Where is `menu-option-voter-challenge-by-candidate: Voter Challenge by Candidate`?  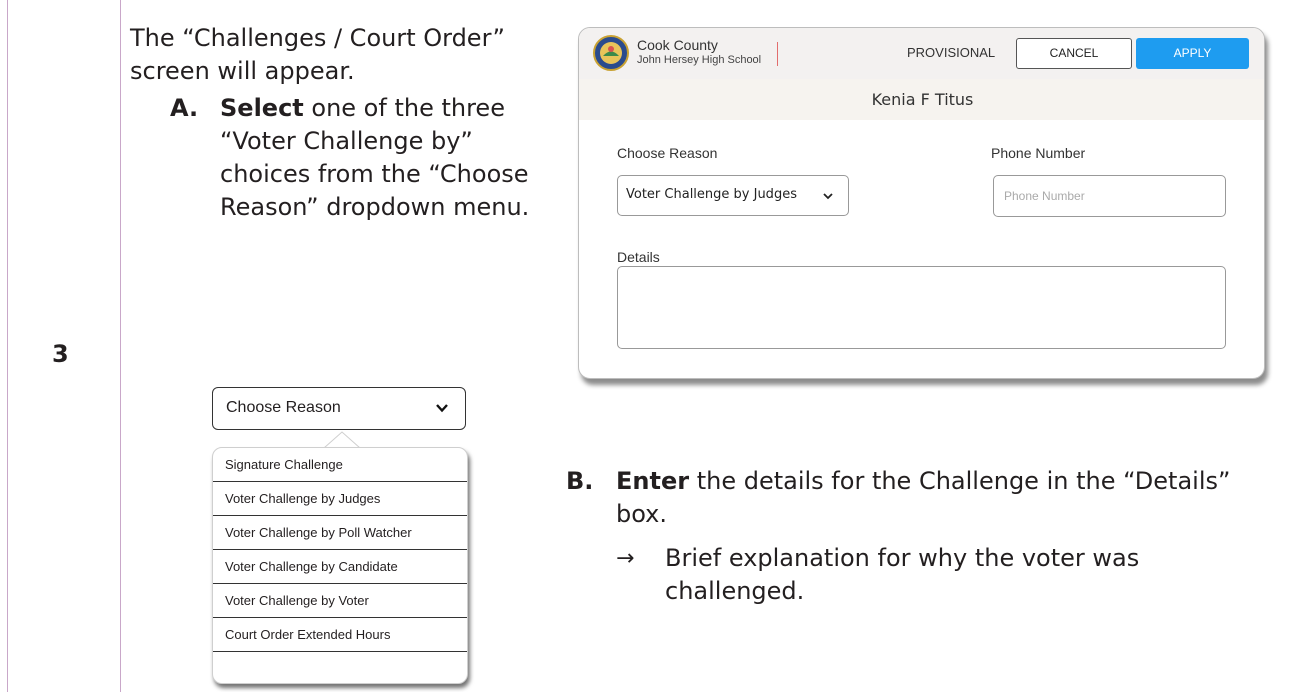
menu-option-voter-challenge-by-candidate: Voter Challenge by Candidate is located at coordinates (340, 567).